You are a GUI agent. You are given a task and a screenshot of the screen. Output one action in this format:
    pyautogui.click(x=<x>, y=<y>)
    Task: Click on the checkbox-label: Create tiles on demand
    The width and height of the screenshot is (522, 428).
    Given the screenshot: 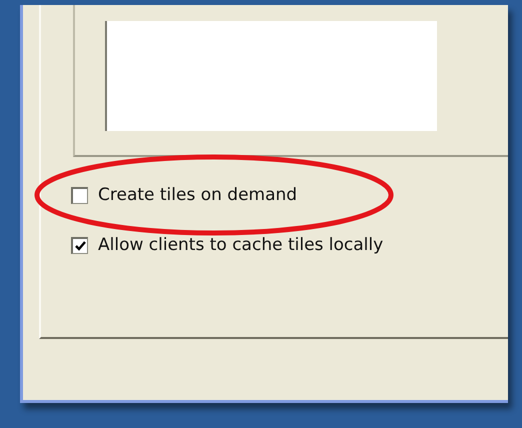 What is the action you would take?
    pyautogui.click(x=198, y=195)
    